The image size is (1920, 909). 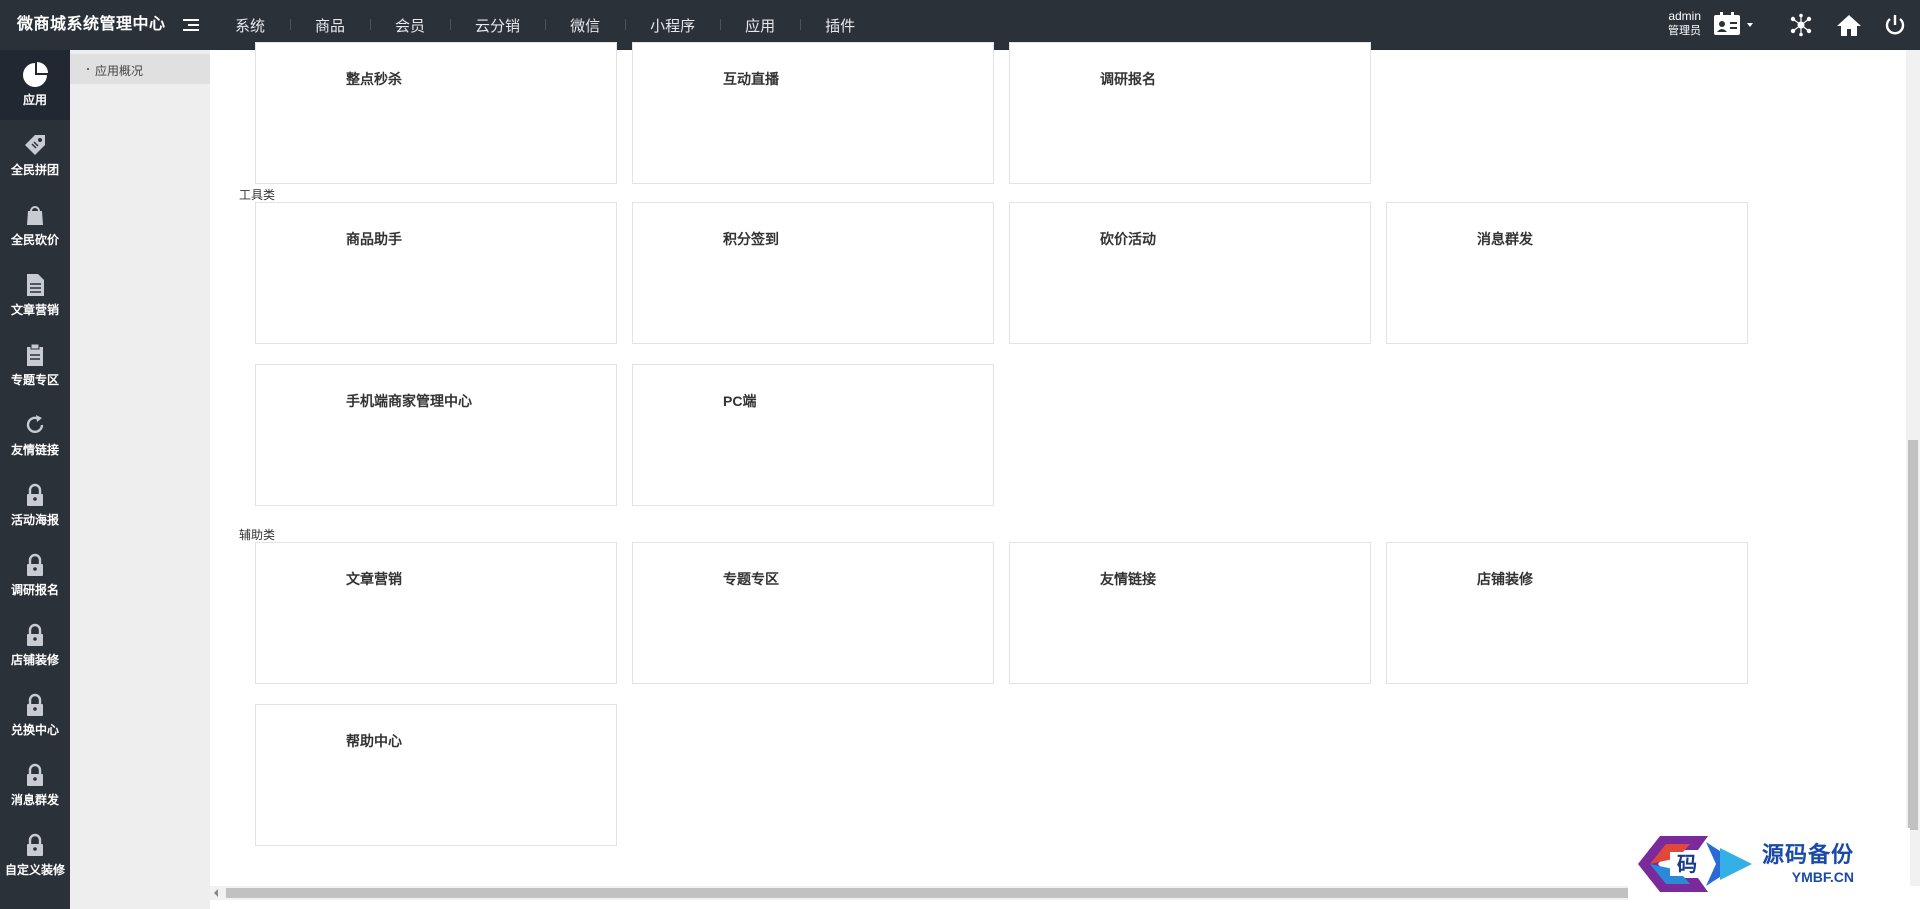 I want to click on watermark-title: 源码备份, so click(x=1808, y=854).